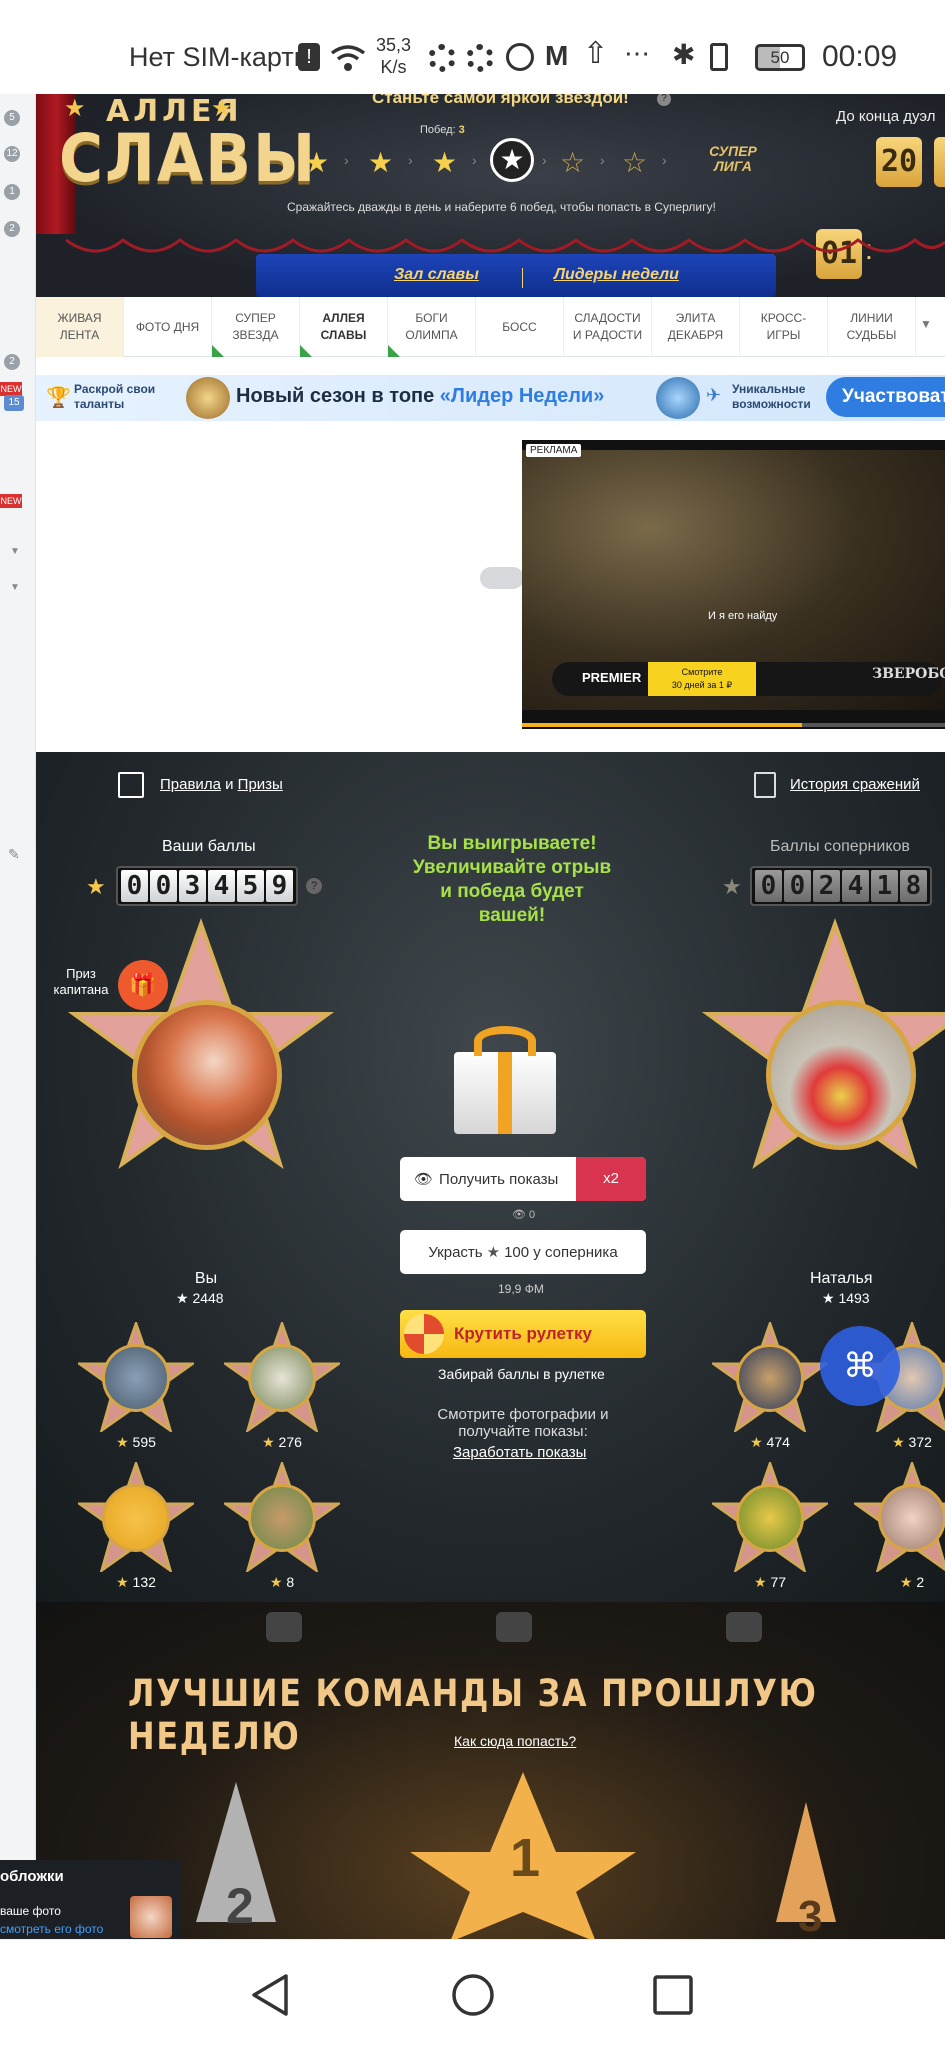 This screenshot has height=2048, width=945. What do you see at coordinates (436, 275) in the screenshot?
I see `hall-of-fame-link: Зал славы` at bounding box center [436, 275].